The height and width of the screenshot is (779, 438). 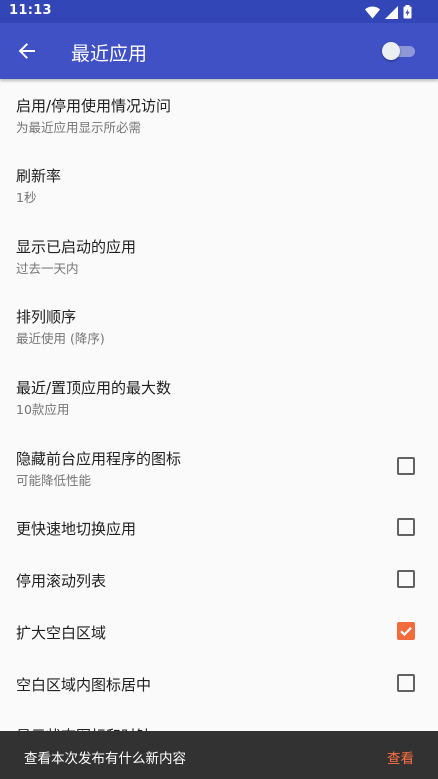 What do you see at coordinates (84, 685) in the screenshot?
I see `setting-title: 空白区域内图标居中` at bounding box center [84, 685].